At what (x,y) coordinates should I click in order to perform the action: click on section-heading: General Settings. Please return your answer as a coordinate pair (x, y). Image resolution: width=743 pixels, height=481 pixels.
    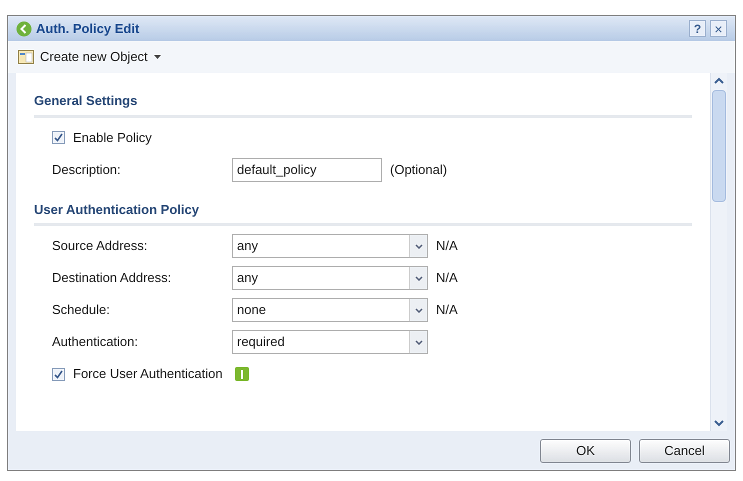
    Looking at the image, I should click on (363, 104).